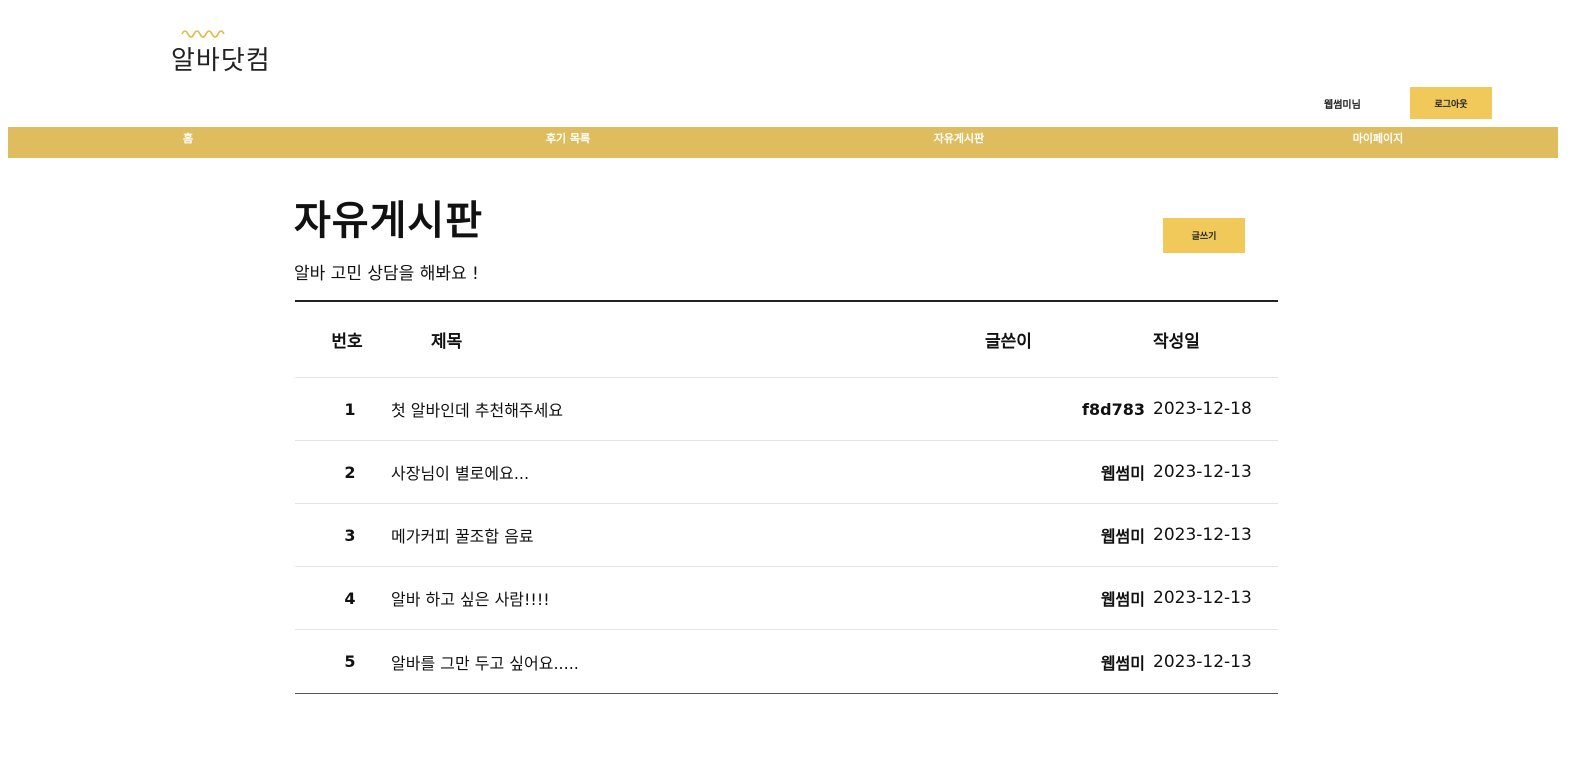  What do you see at coordinates (350, 472) in the screenshot?
I see `row-num: 2` at bounding box center [350, 472].